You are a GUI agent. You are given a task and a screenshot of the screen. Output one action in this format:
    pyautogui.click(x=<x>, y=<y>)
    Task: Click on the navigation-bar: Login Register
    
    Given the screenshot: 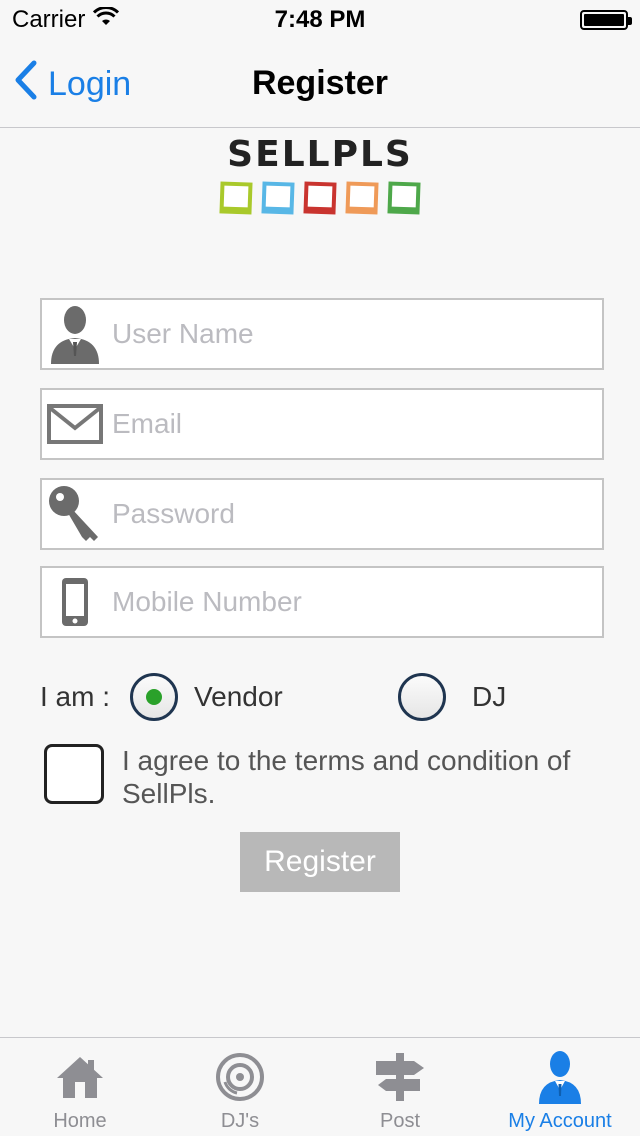 What is the action you would take?
    pyautogui.click(x=320, y=84)
    